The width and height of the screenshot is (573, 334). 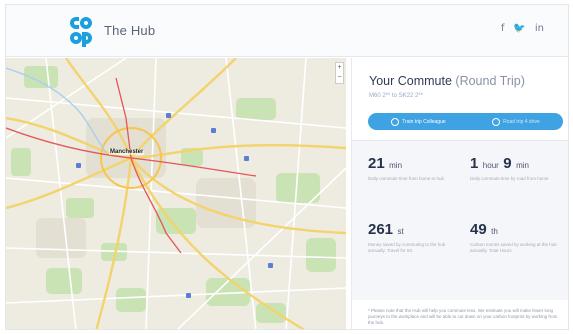 I want to click on coop-logo-icon, so click(x=81, y=32).